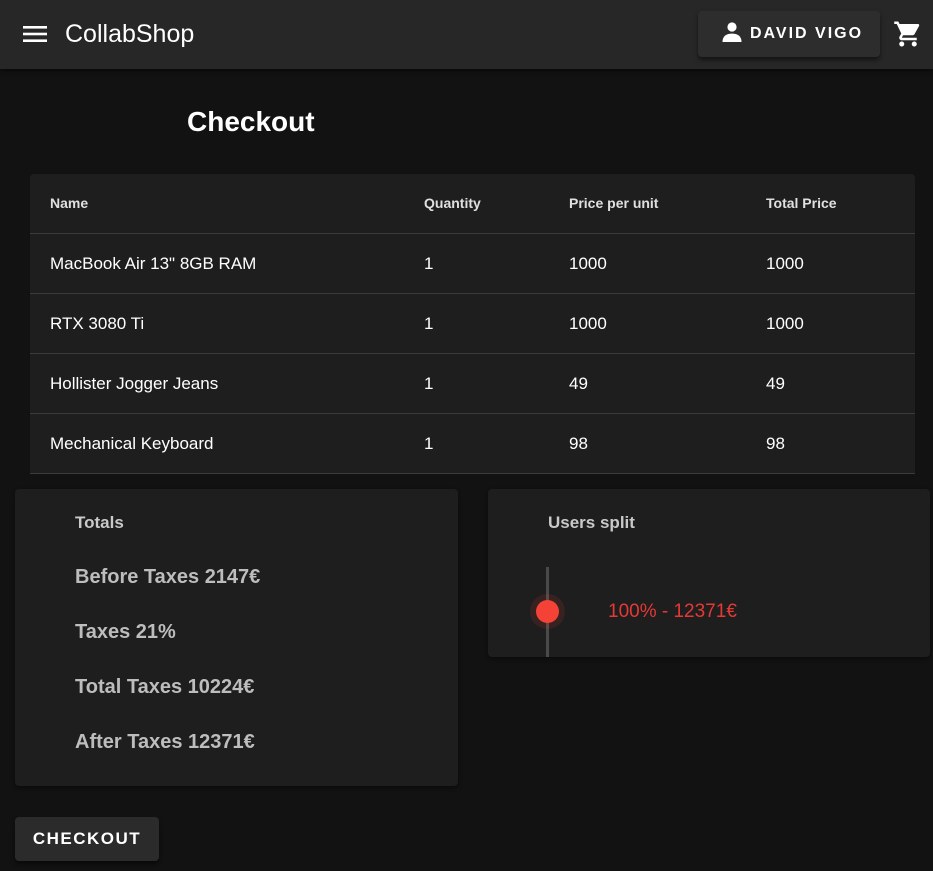  What do you see at coordinates (732, 34) in the screenshot?
I see `person-icon` at bounding box center [732, 34].